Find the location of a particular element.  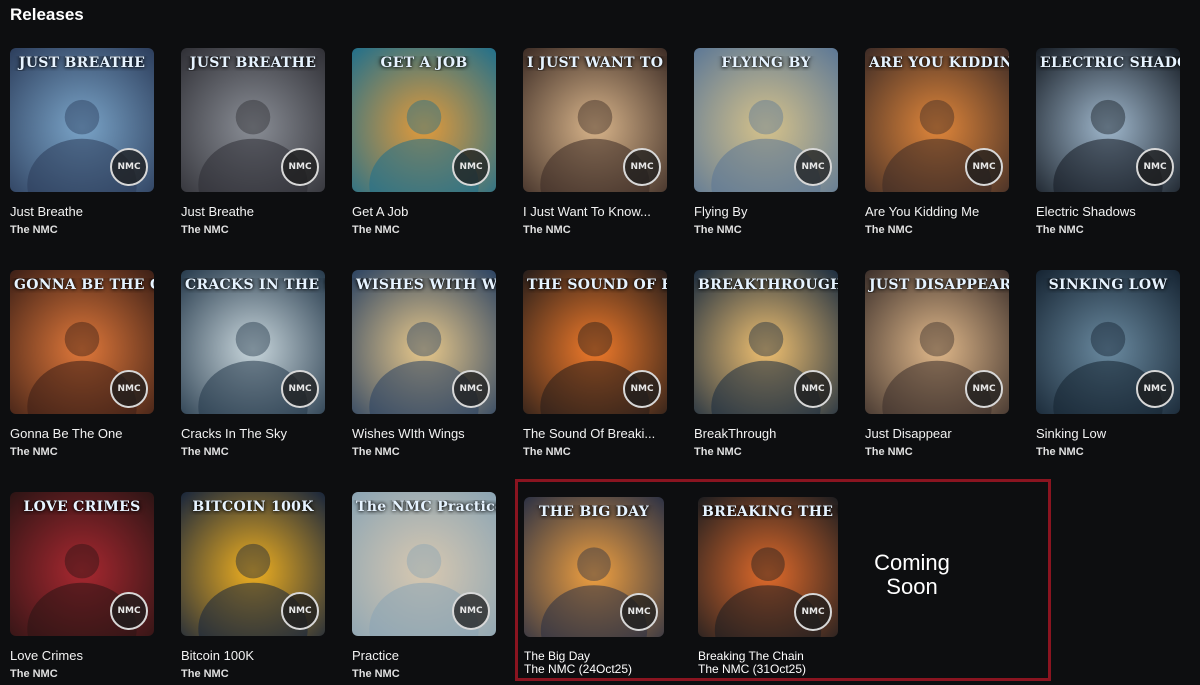

cover-title: ELECTRIC SHADOWS is located at coordinates (1110, 63).